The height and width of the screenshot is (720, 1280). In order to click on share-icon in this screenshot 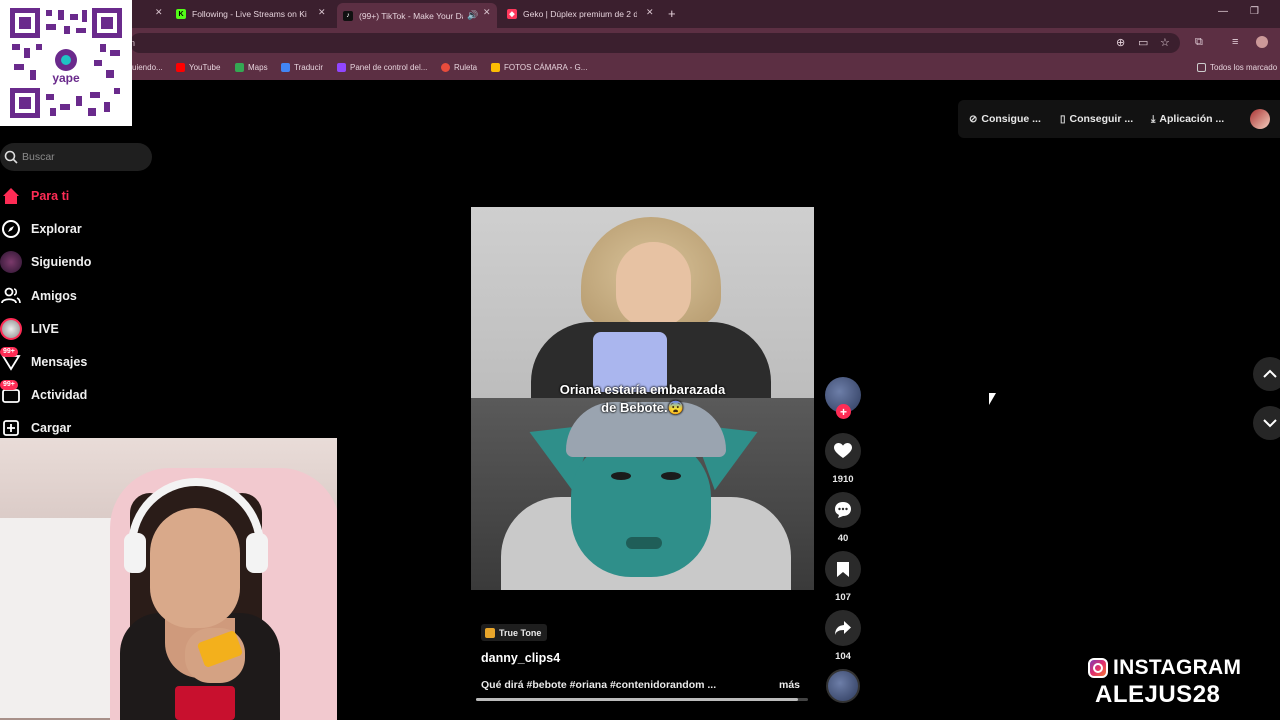, I will do `click(843, 628)`.